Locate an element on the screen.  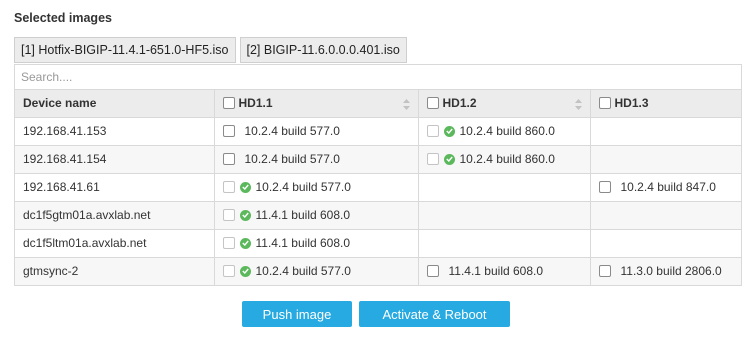
activate-reboot-button: Activate & Reboot is located at coordinates (434, 314).